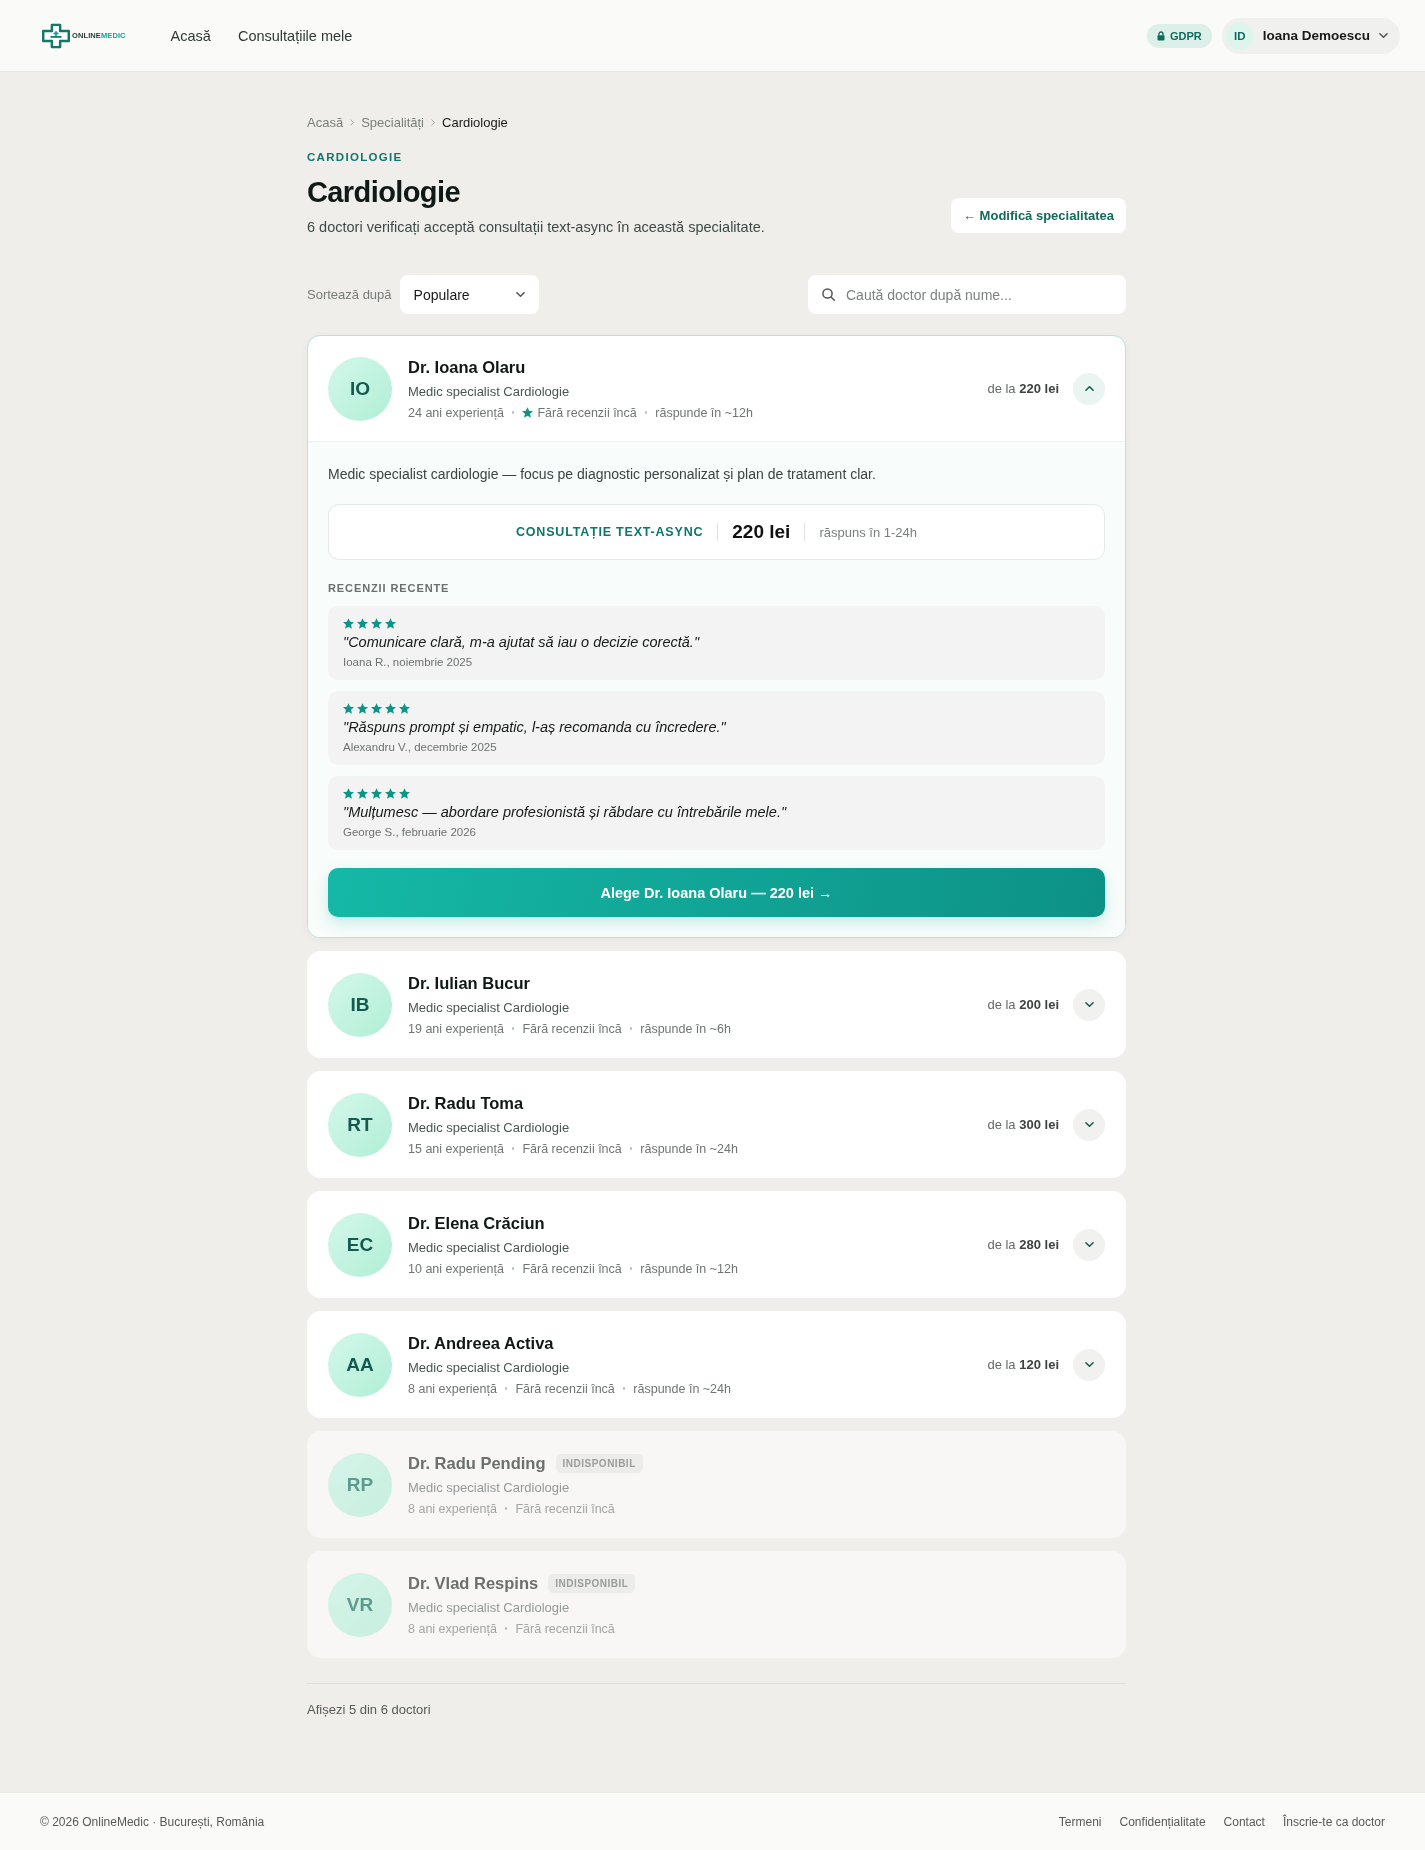 The image size is (1425, 1850). What do you see at coordinates (1160, 35) in the screenshot?
I see `lock-icon` at bounding box center [1160, 35].